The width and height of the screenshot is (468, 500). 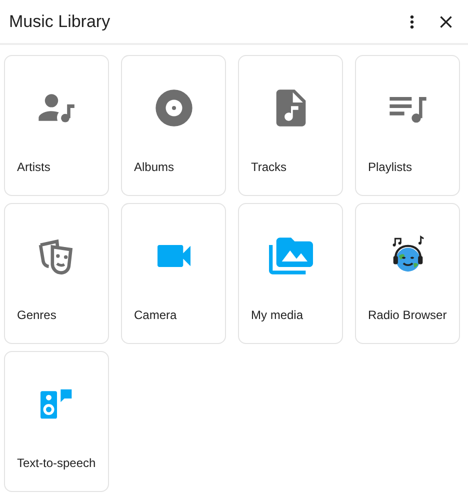 I want to click on library-tile: Playlists, so click(x=407, y=125).